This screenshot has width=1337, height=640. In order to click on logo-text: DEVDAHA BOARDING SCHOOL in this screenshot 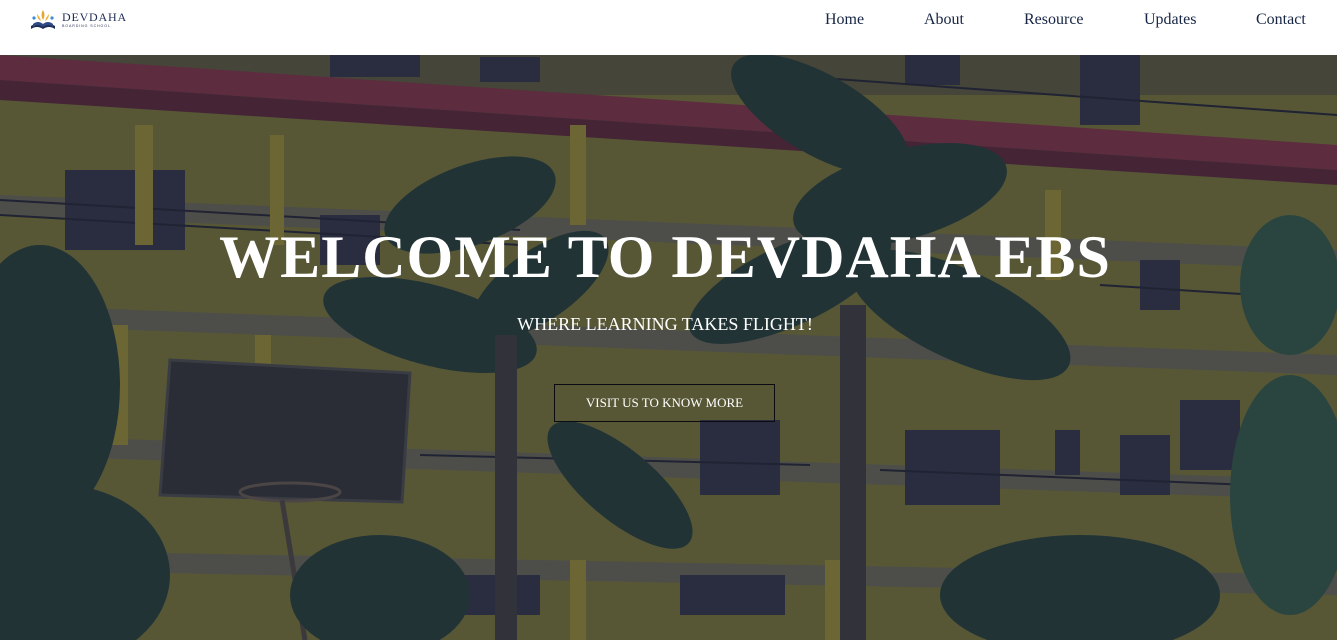, I will do `click(94, 20)`.